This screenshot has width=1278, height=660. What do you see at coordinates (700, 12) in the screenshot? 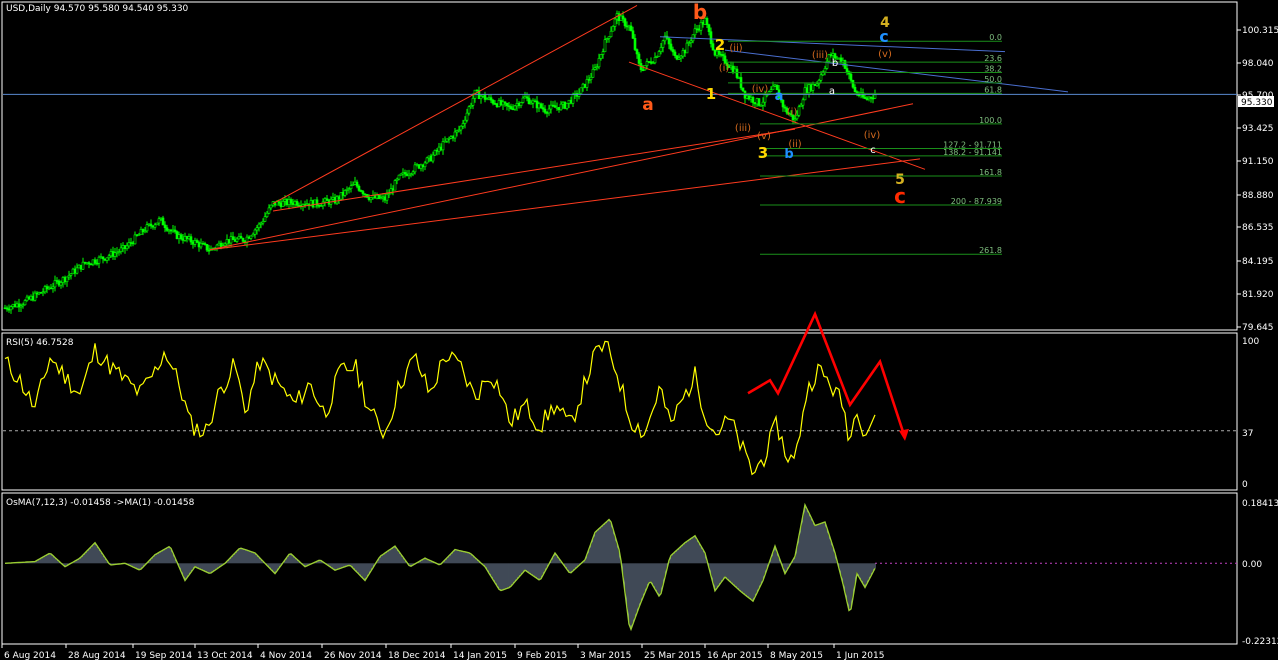
I see `wave-label: b` at bounding box center [700, 12].